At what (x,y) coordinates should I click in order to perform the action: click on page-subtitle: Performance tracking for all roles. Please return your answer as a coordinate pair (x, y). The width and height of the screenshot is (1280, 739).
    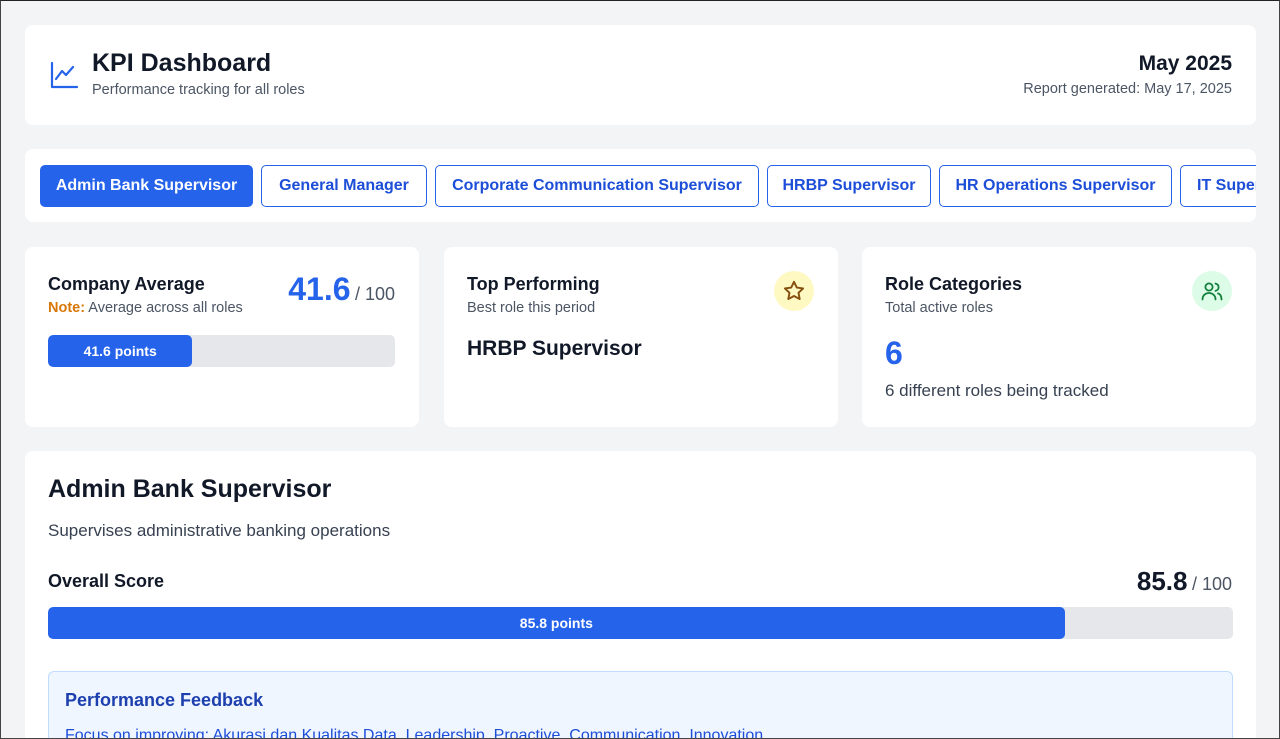
    Looking at the image, I should click on (198, 90).